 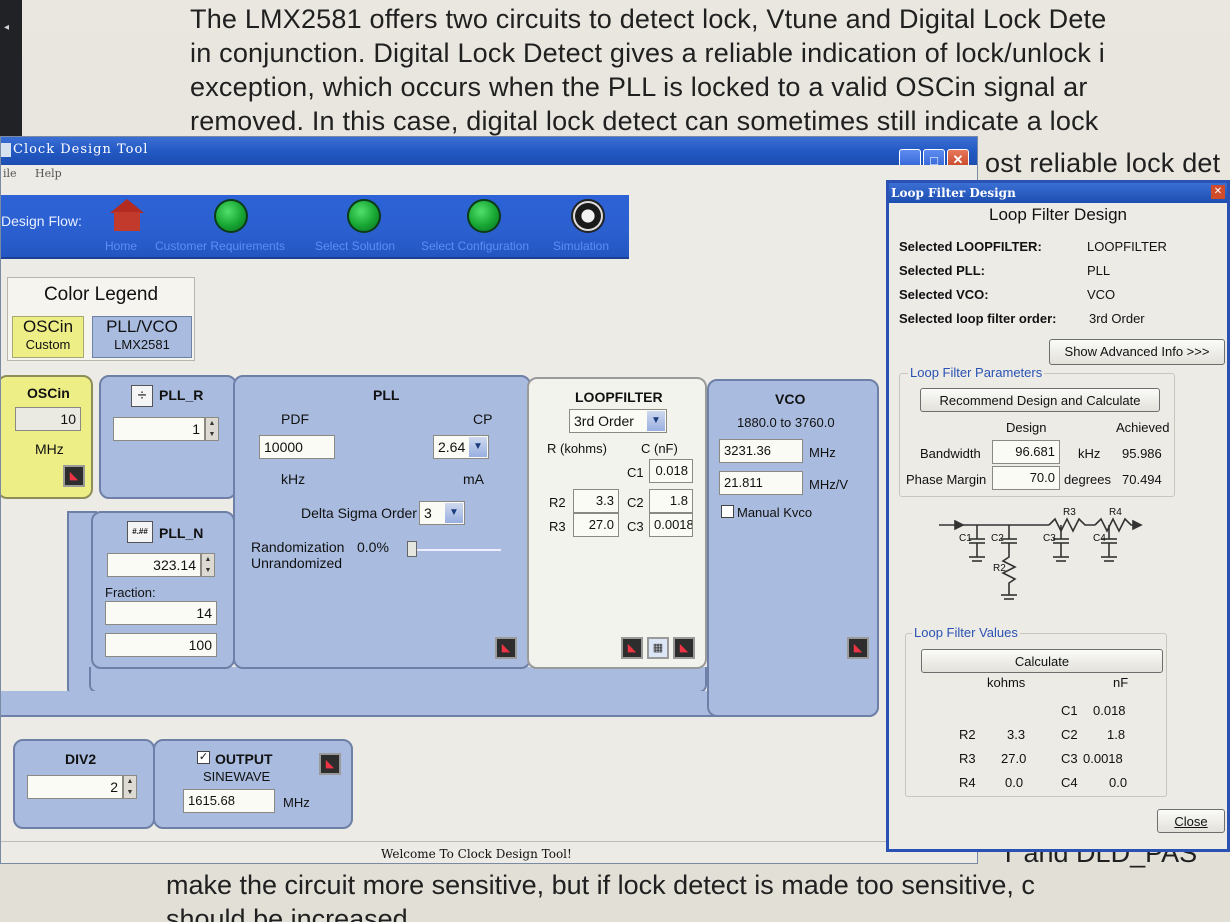 I want to click on schematic-icon: ◣, so click(x=632, y=648).